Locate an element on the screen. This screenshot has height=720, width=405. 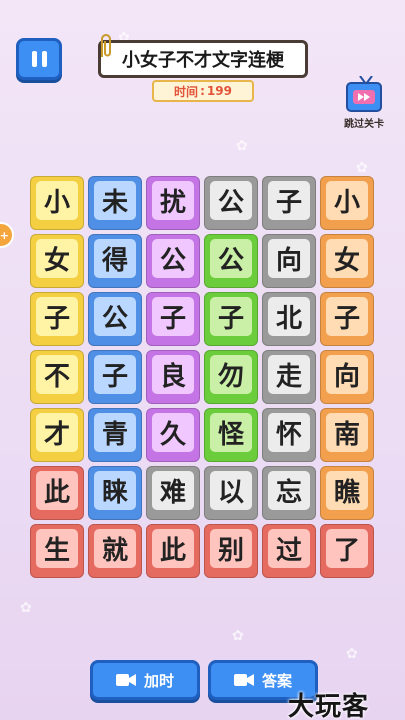
character-tile: 不 is located at coordinates (57, 377).